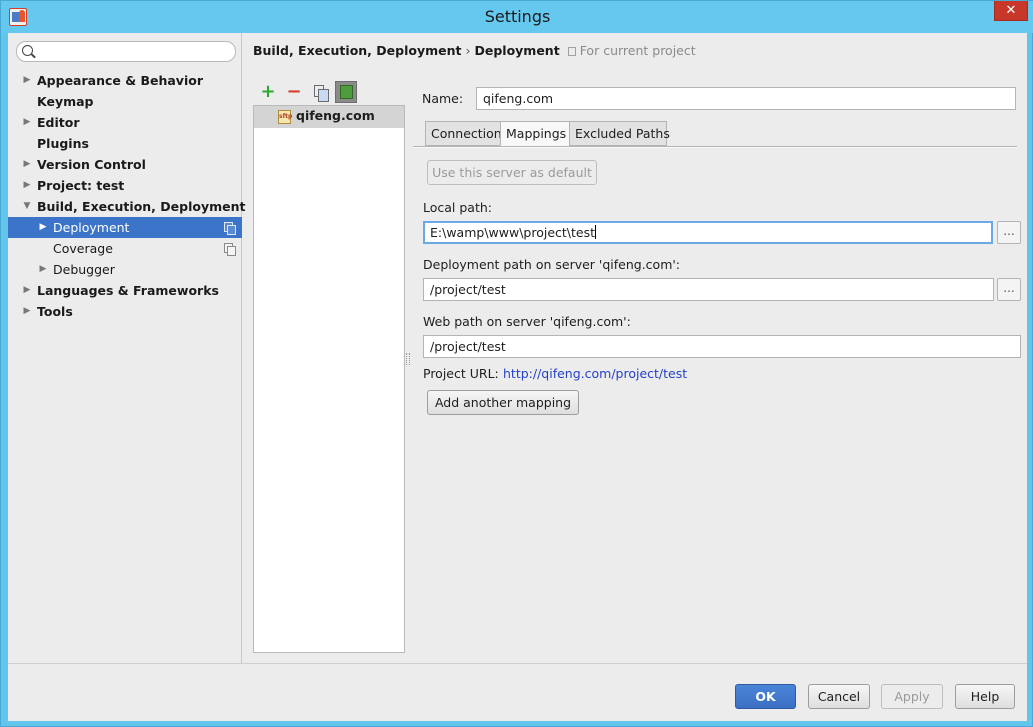 Image resolution: width=1033 pixels, height=727 pixels. I want to click on local-path-value: E:\wamp\www\project\test, so click(513, 232).